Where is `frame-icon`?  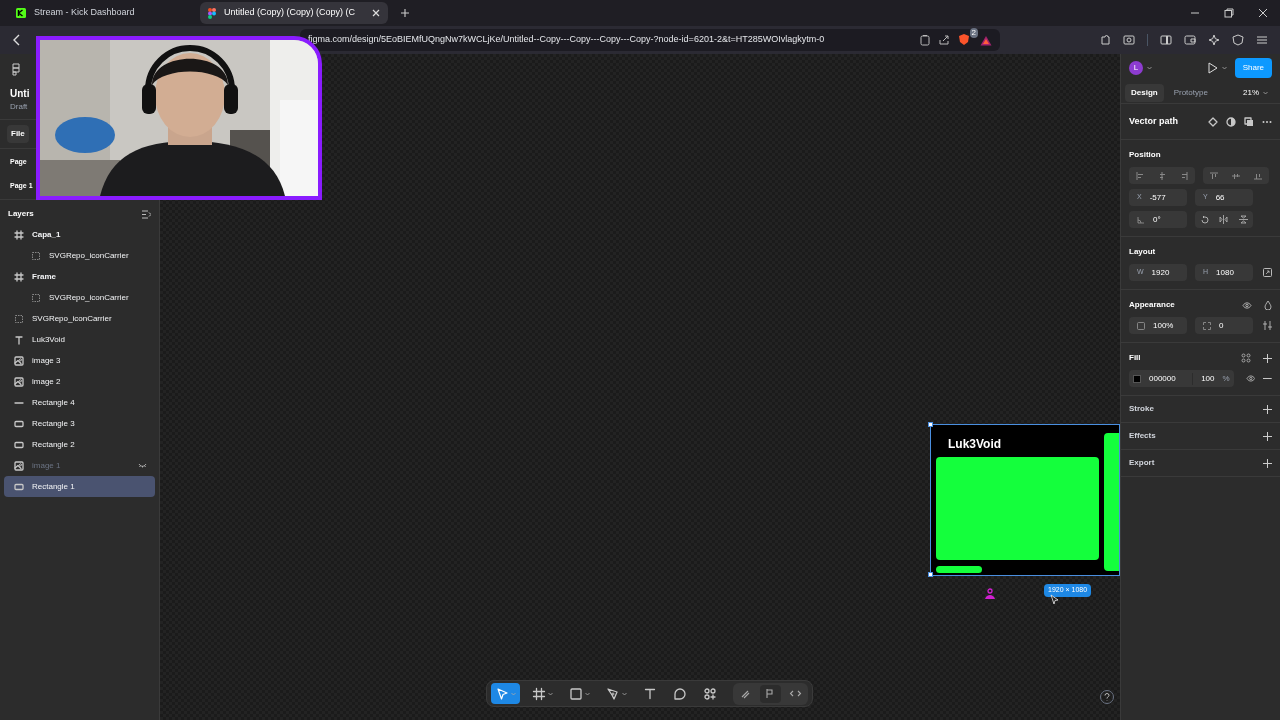 frame-icon is located at coordinates (19, 276).